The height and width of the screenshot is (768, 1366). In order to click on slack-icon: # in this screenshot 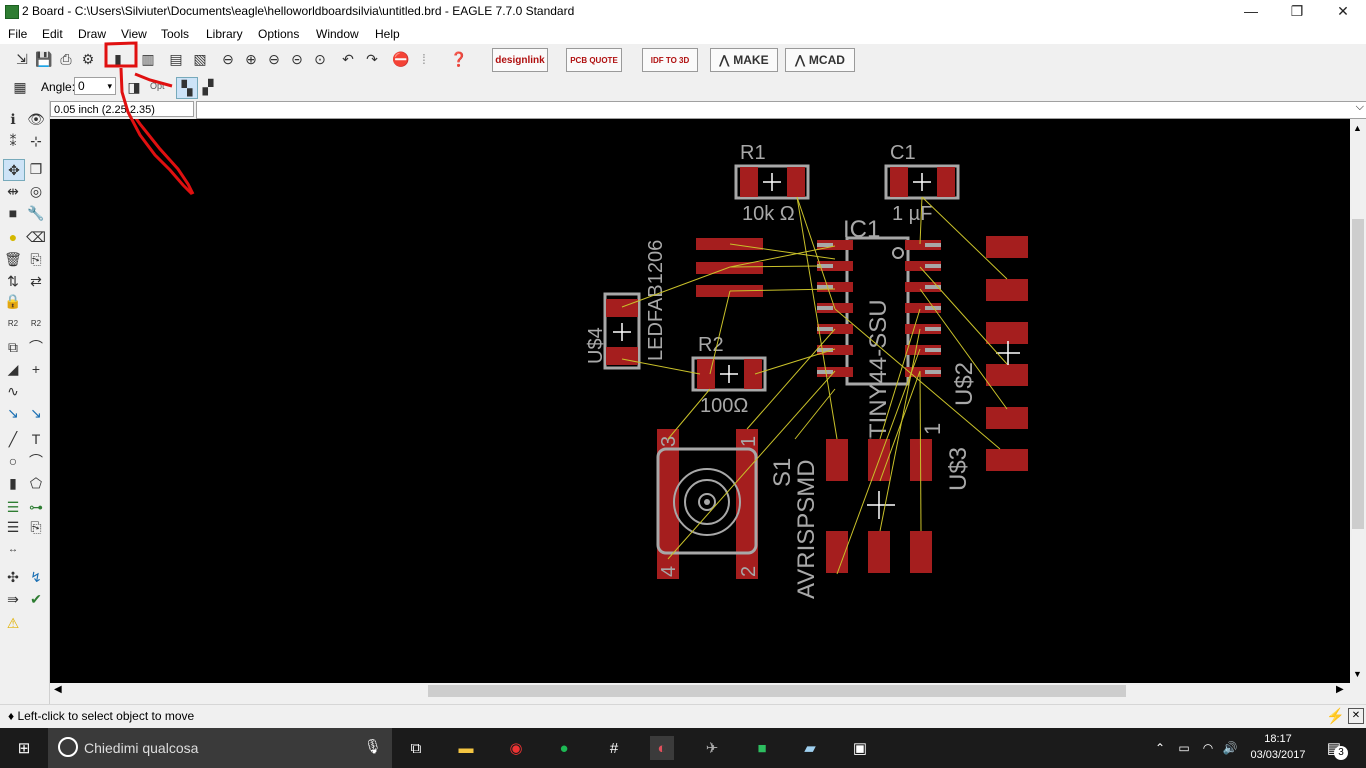, I will do `click(614, 748)`.